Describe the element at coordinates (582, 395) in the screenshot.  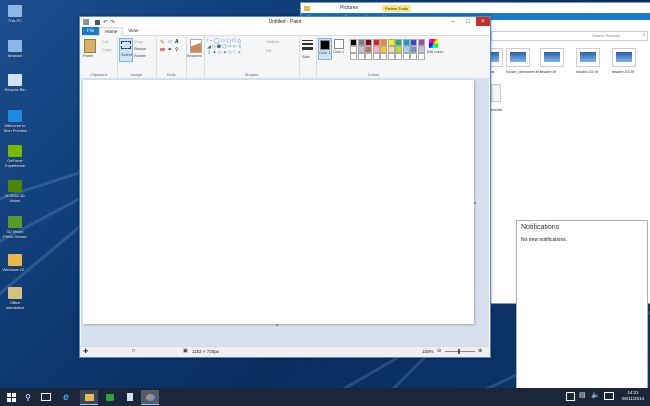
I see `network-icon: ▤` at that location.